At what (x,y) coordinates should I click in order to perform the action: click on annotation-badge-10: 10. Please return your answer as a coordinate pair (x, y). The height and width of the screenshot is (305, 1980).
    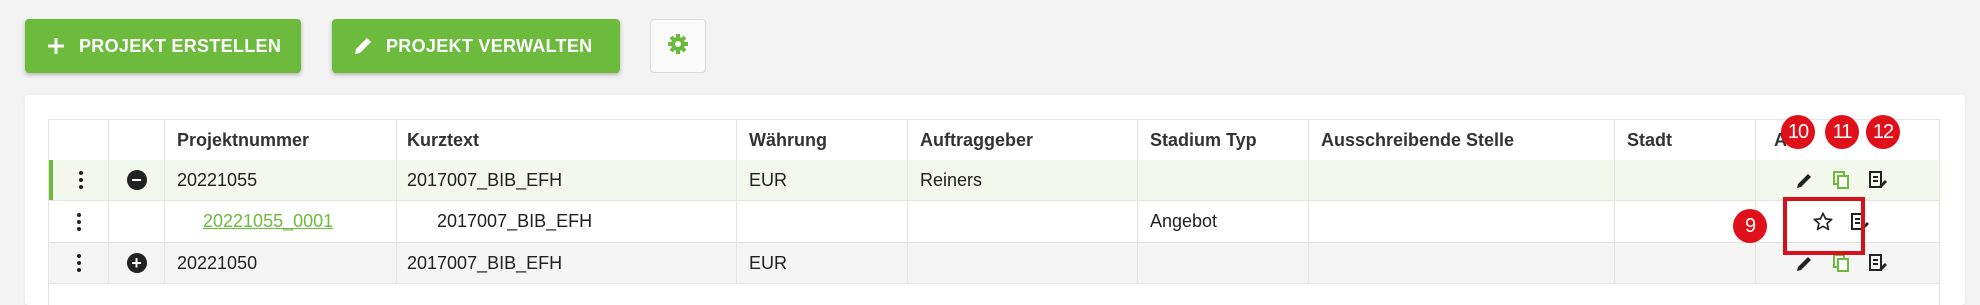
    Looking at the image, I should click on (1798, 132).